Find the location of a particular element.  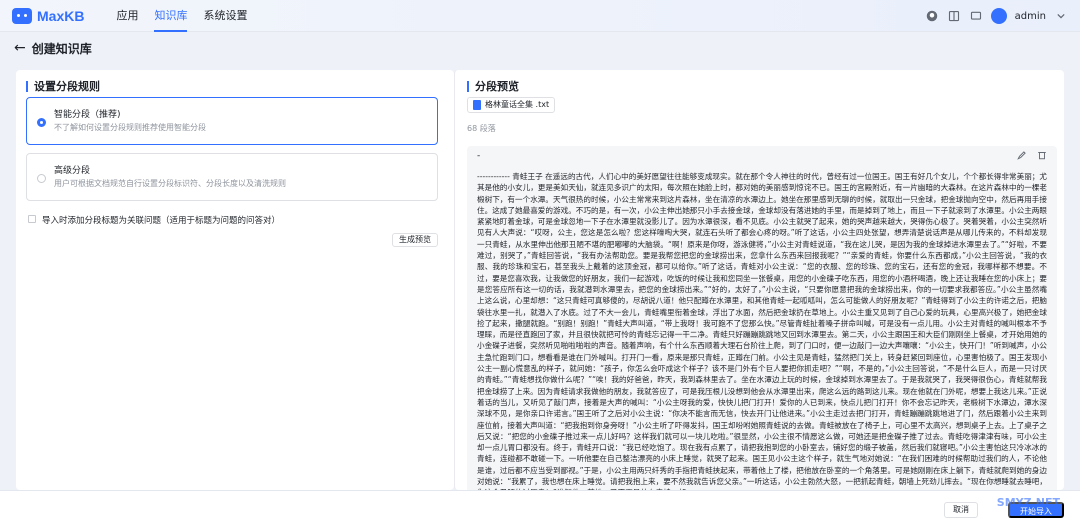

radio-smart-segment is located at coordinates (41, 122).